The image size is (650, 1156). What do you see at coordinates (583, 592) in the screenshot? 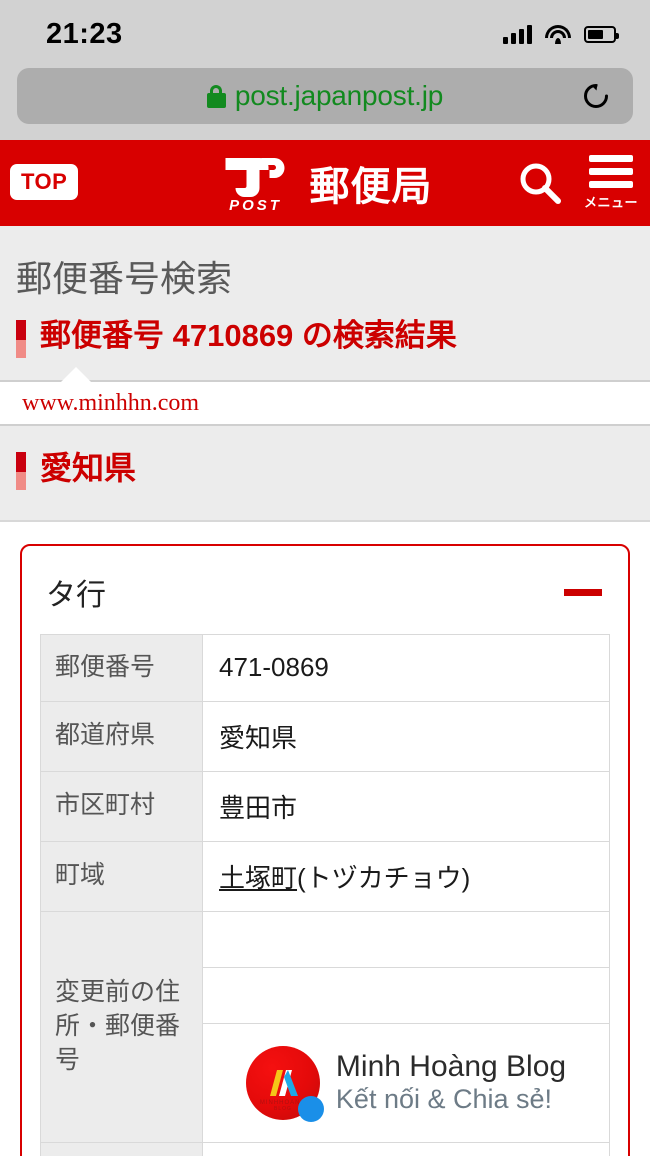
I see `minus-icon` at bounding box center [583, 592].